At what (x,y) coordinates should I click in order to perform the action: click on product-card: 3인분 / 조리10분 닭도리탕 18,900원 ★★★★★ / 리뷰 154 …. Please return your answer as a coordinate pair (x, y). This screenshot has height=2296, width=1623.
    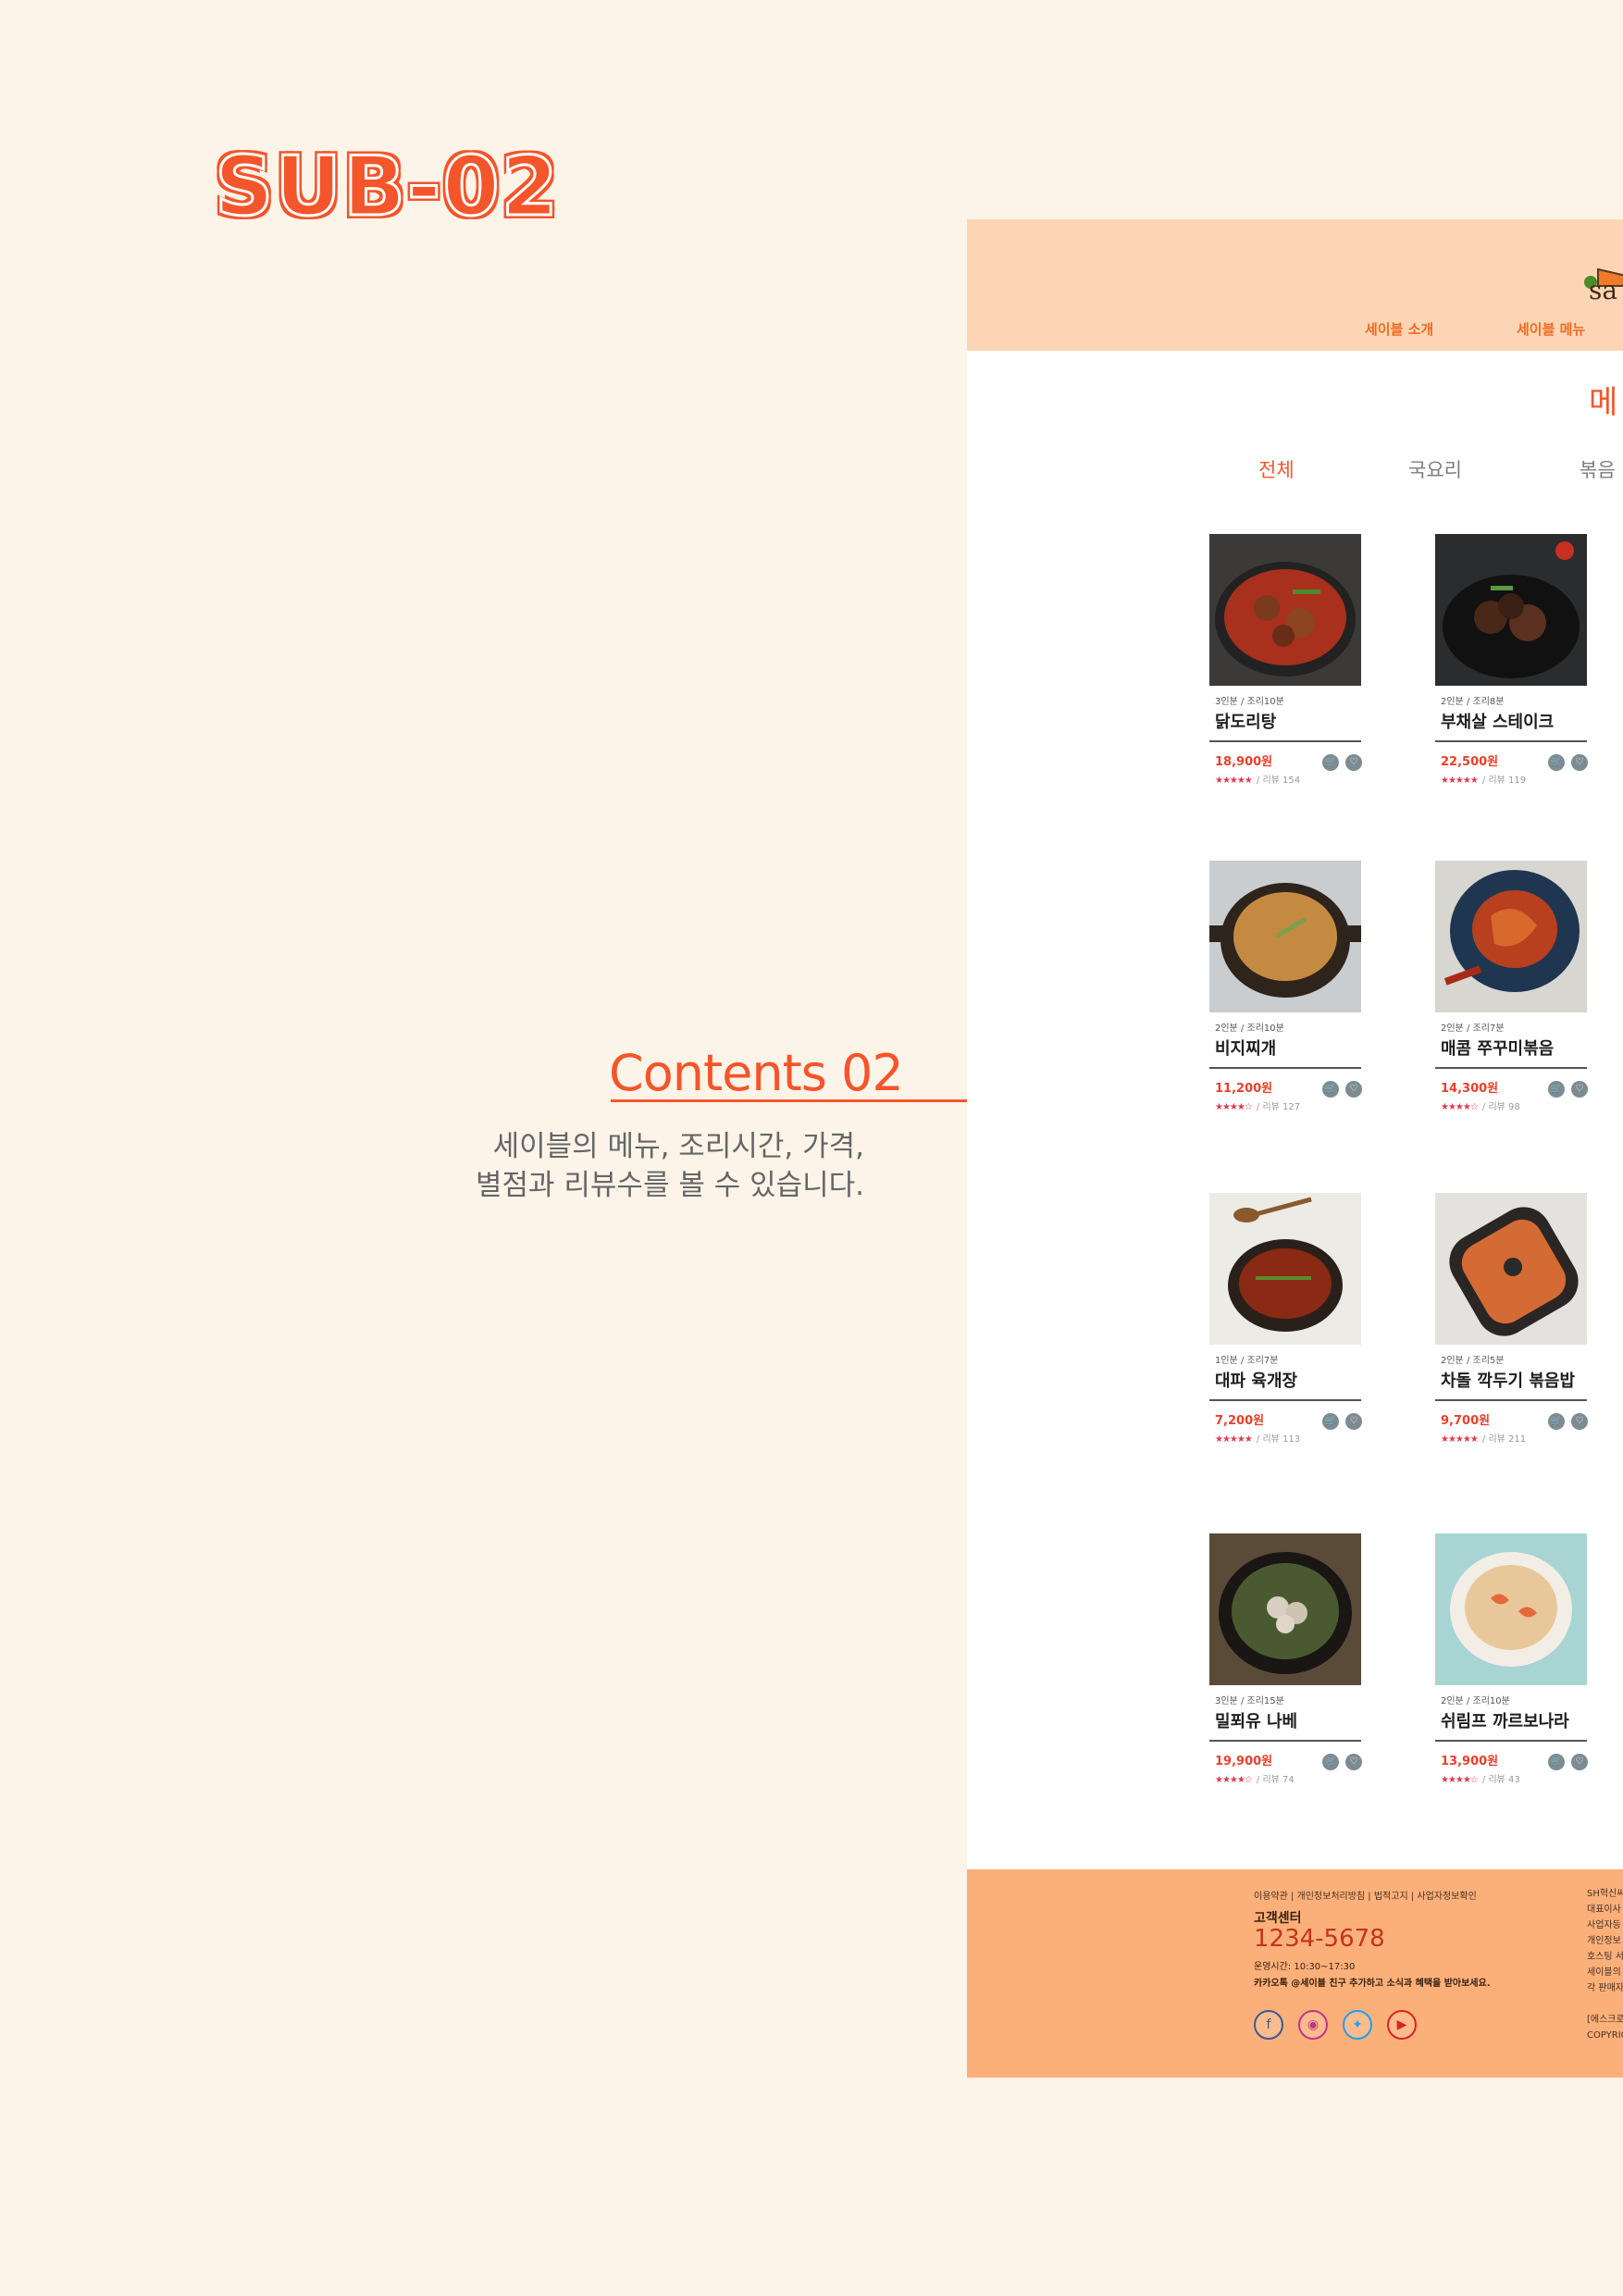
    Looking at the image, I should click on (1285, 660).